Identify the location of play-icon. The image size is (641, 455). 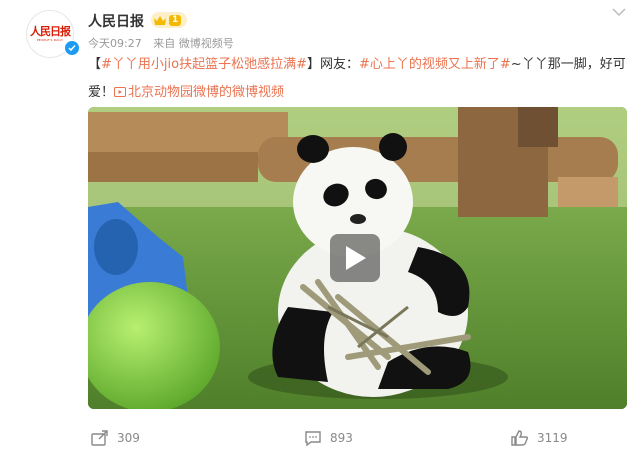
(356, 258).